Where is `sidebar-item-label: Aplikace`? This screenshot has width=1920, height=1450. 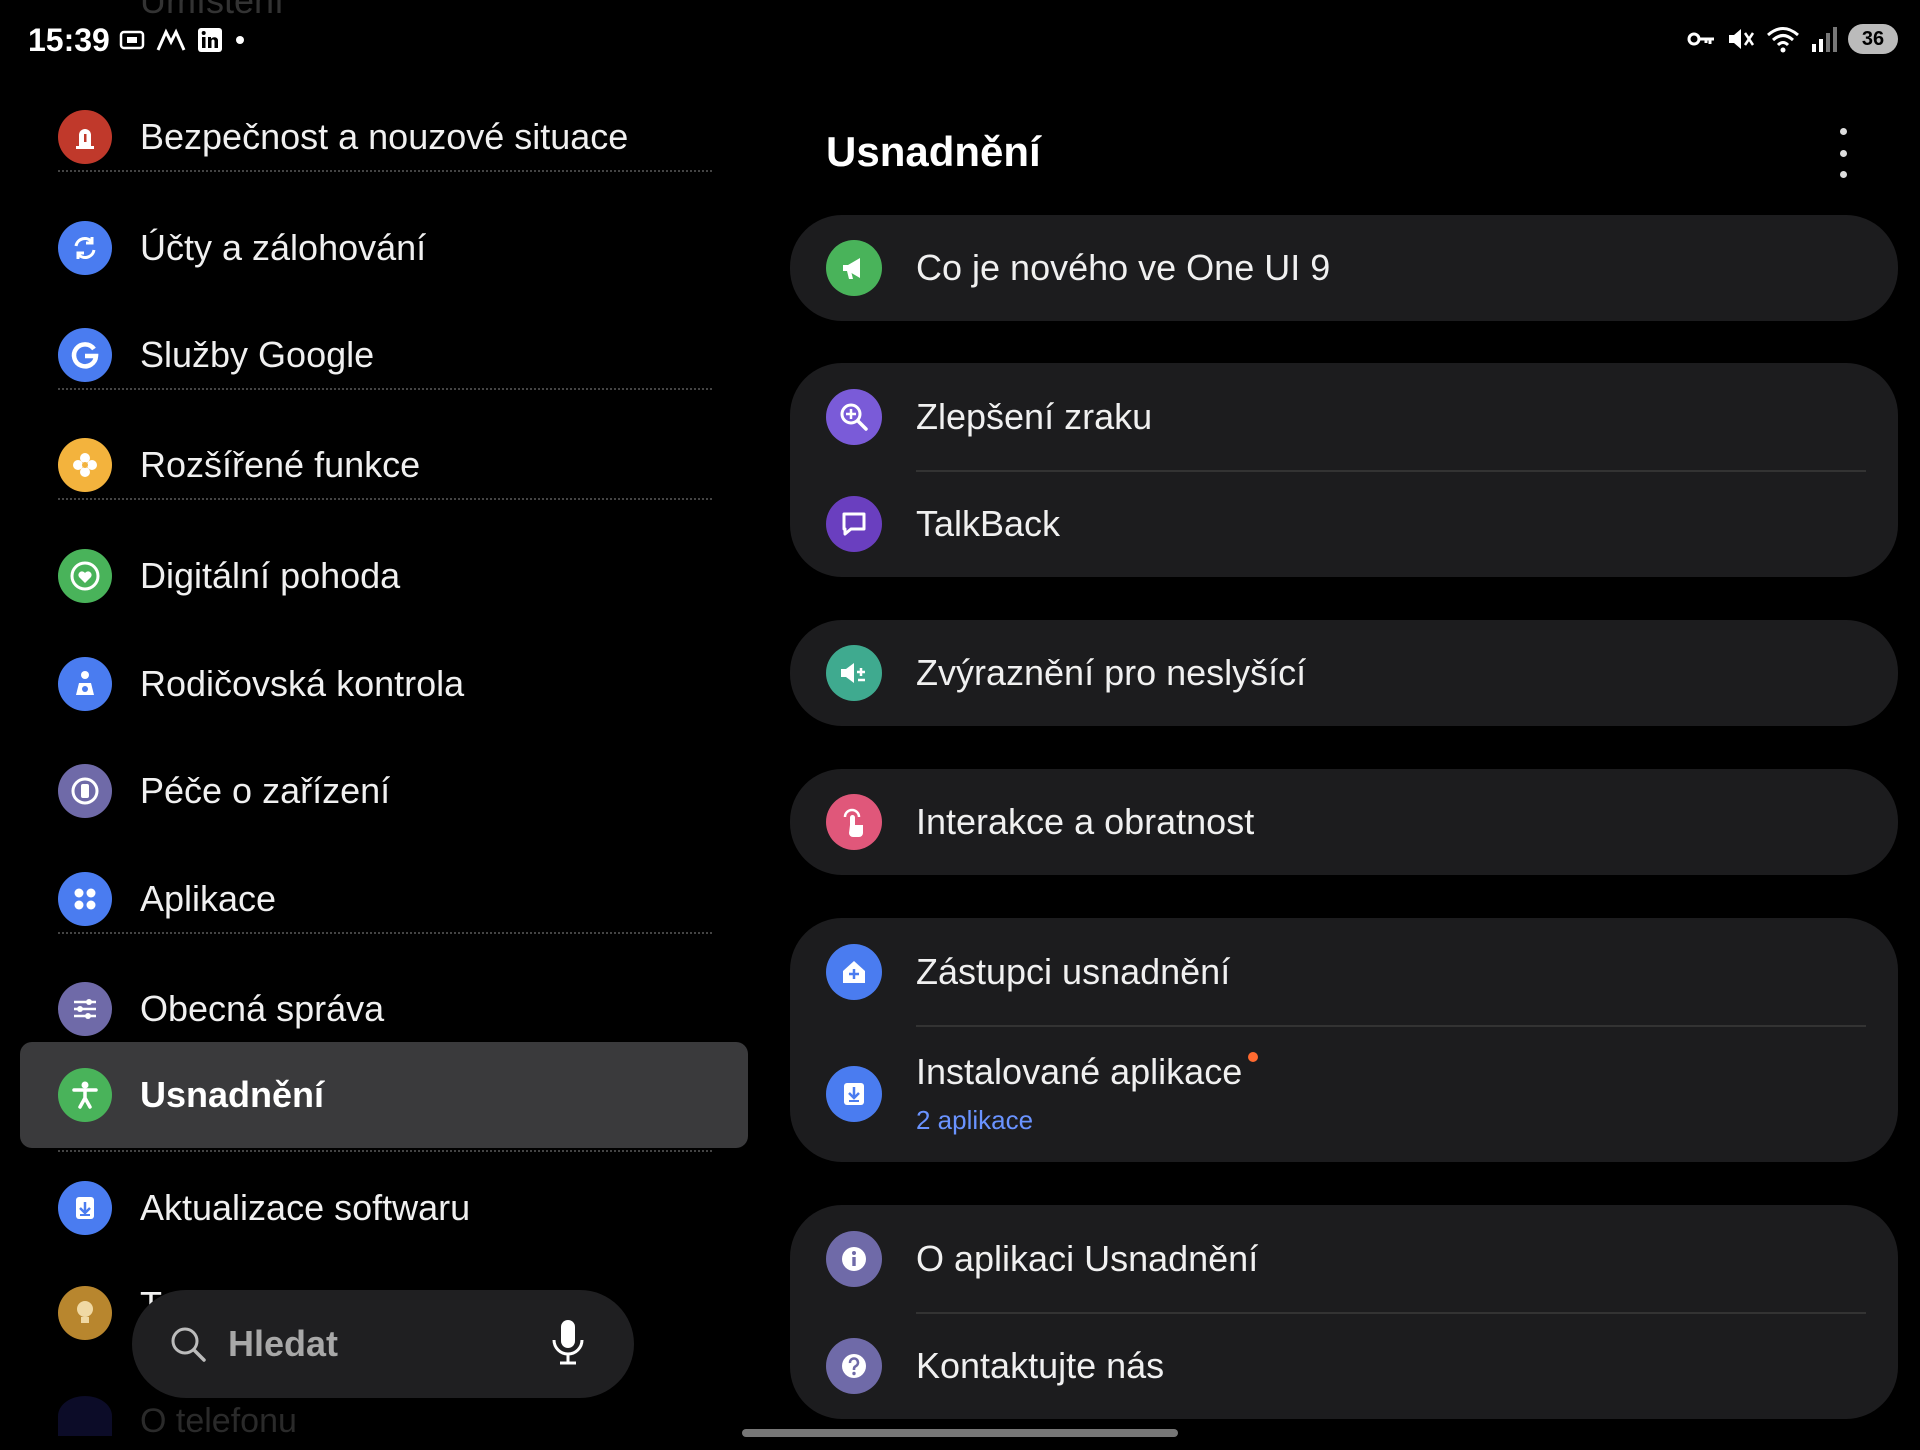
sidebar-item-label: Aplikace is located at coordinates (208, 898).